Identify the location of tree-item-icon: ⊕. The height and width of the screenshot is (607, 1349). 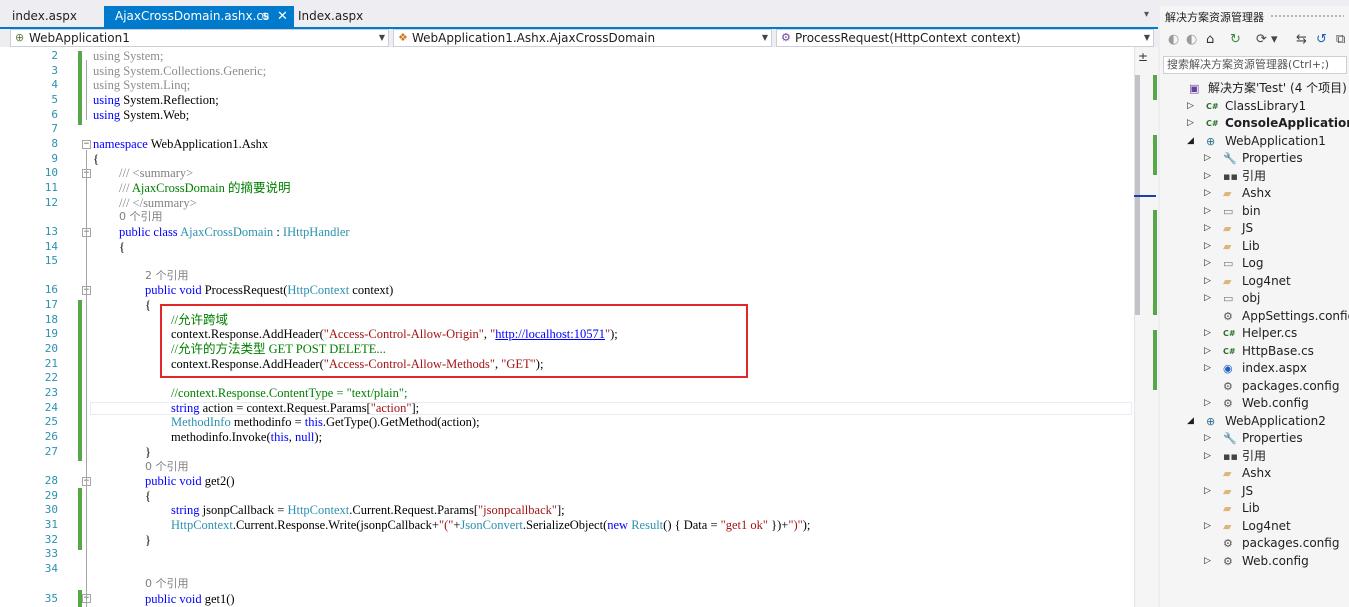
(1211, 141).